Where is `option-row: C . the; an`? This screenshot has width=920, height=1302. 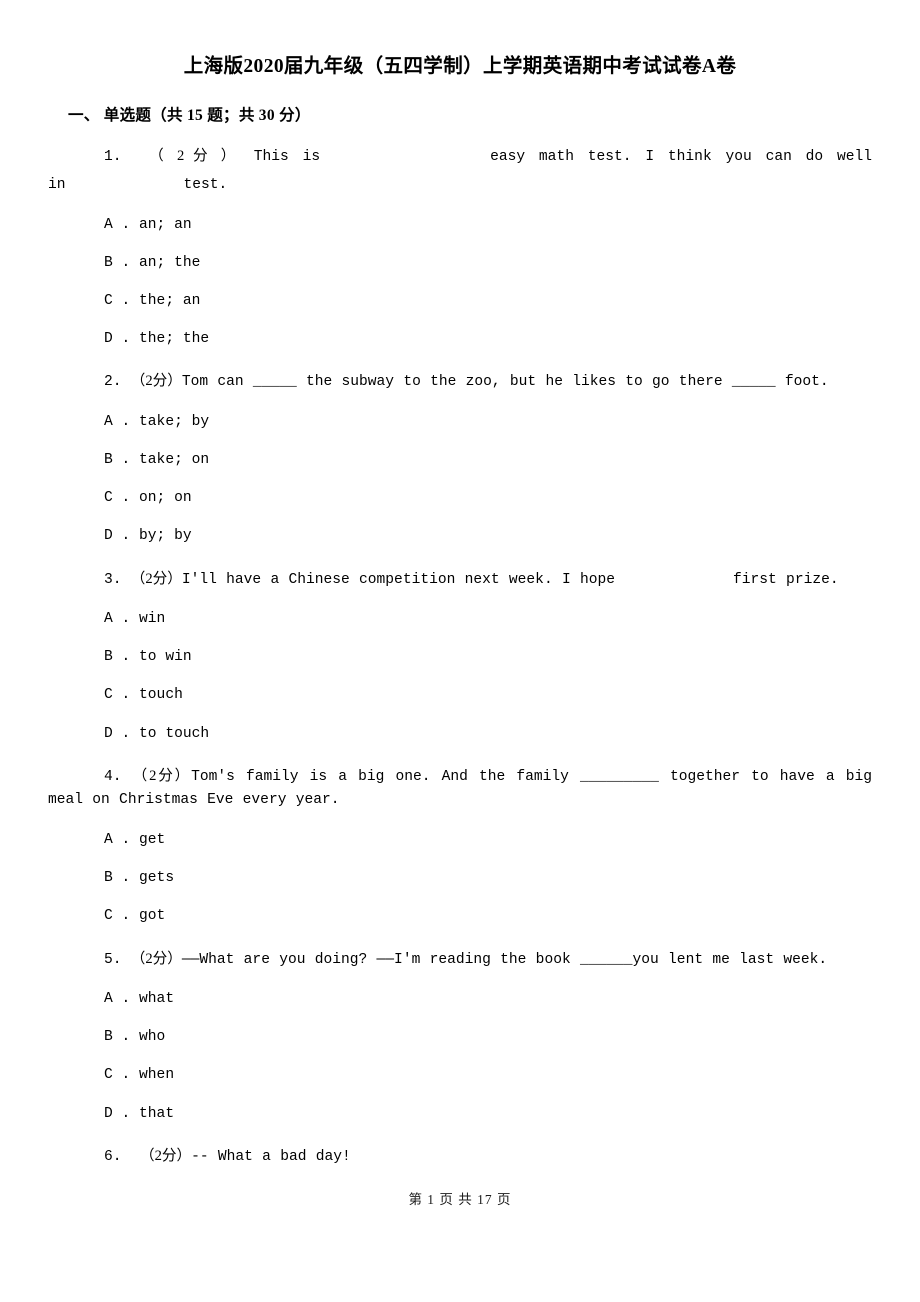 option-row: C . the; an is located at coordinates (460, 293).